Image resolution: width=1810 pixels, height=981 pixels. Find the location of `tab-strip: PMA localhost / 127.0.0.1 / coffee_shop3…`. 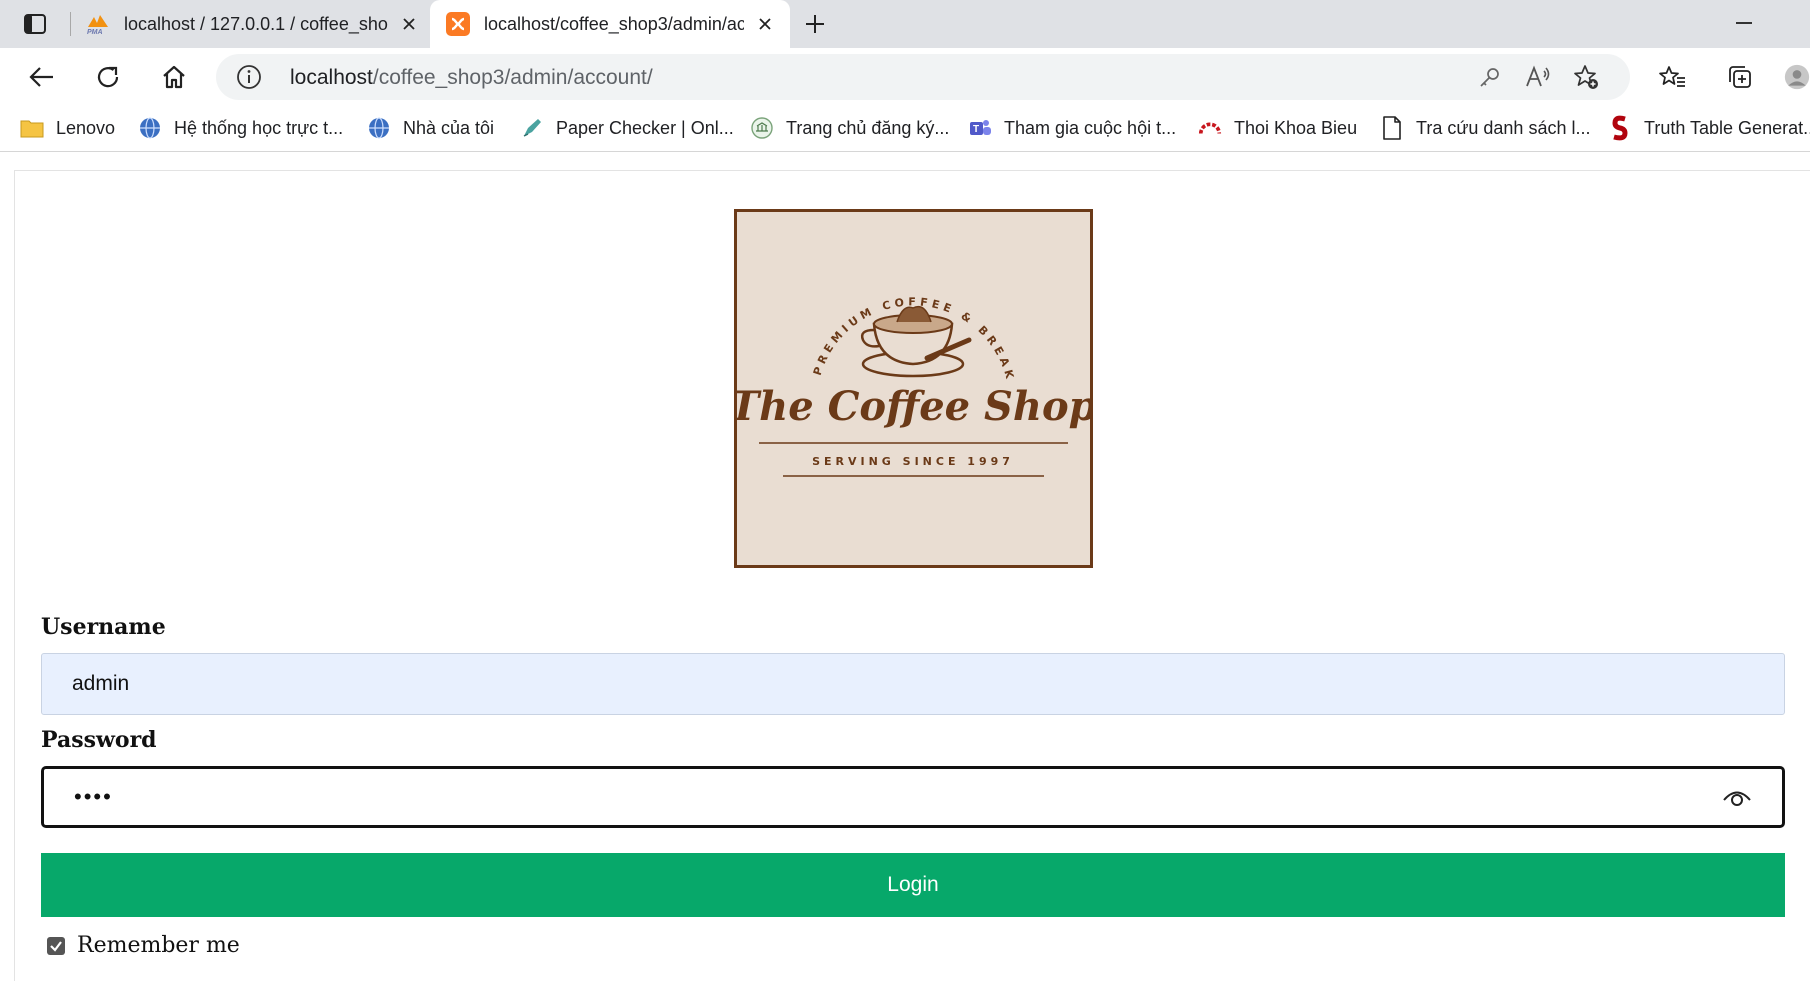

tab-strip: PMA localhost / 127.0.0.1 / coffee_shop3… is located at coordinates (905, 24).